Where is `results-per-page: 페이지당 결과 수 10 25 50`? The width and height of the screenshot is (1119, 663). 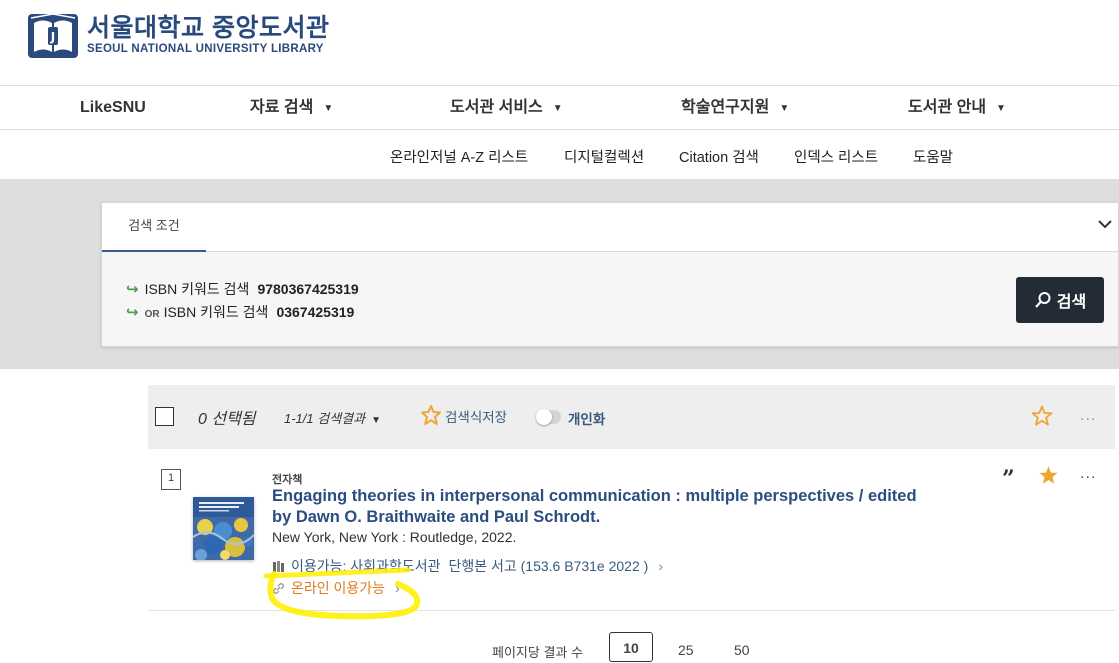
results-per-page: 페이지당 결과 수 10 25 50 is located at coordinates (642, 647).